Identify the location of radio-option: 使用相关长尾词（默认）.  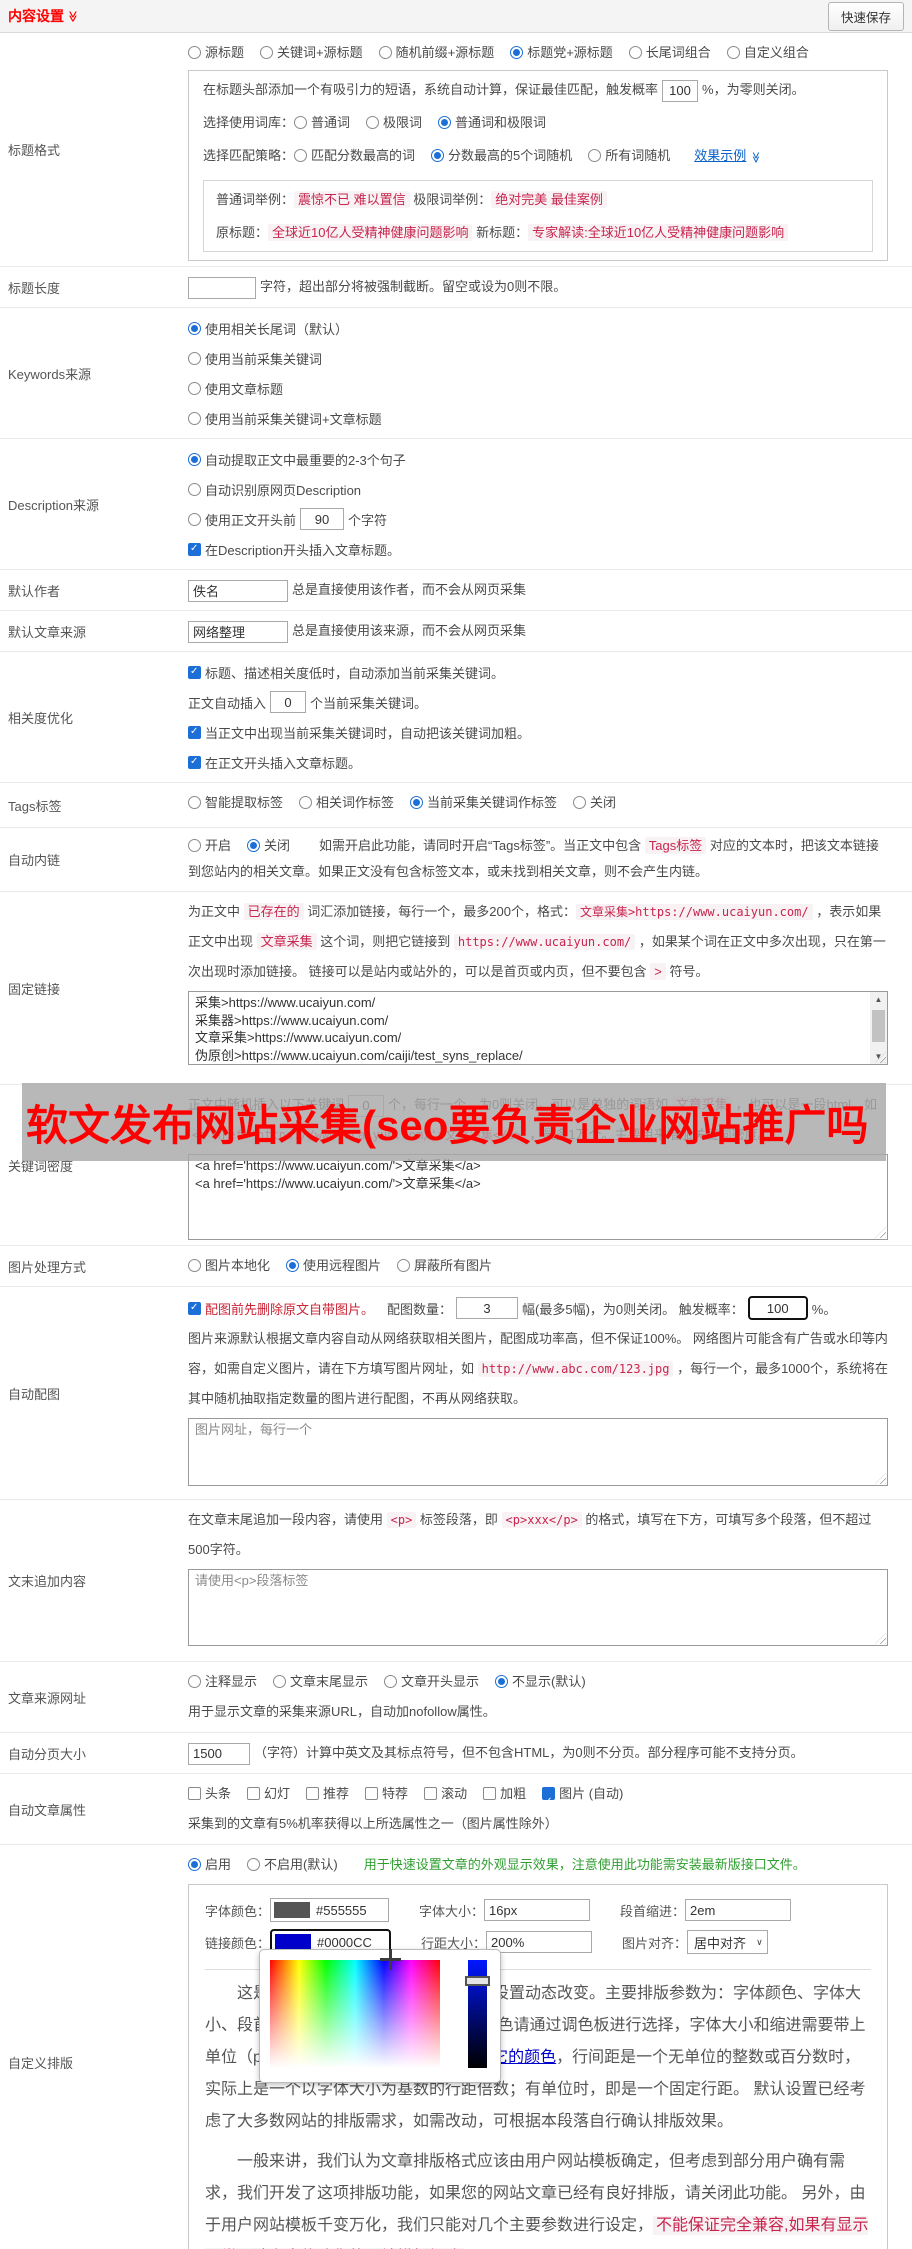
(538, 328).